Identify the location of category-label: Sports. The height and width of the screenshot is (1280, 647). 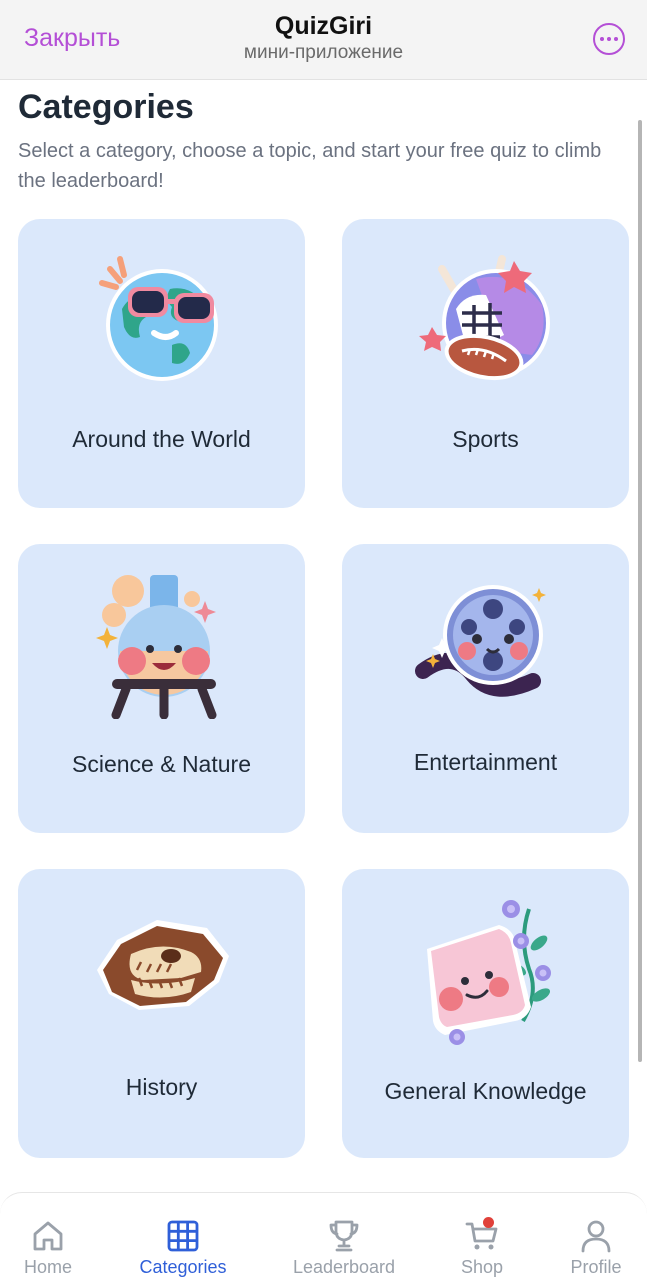
(485, 439).